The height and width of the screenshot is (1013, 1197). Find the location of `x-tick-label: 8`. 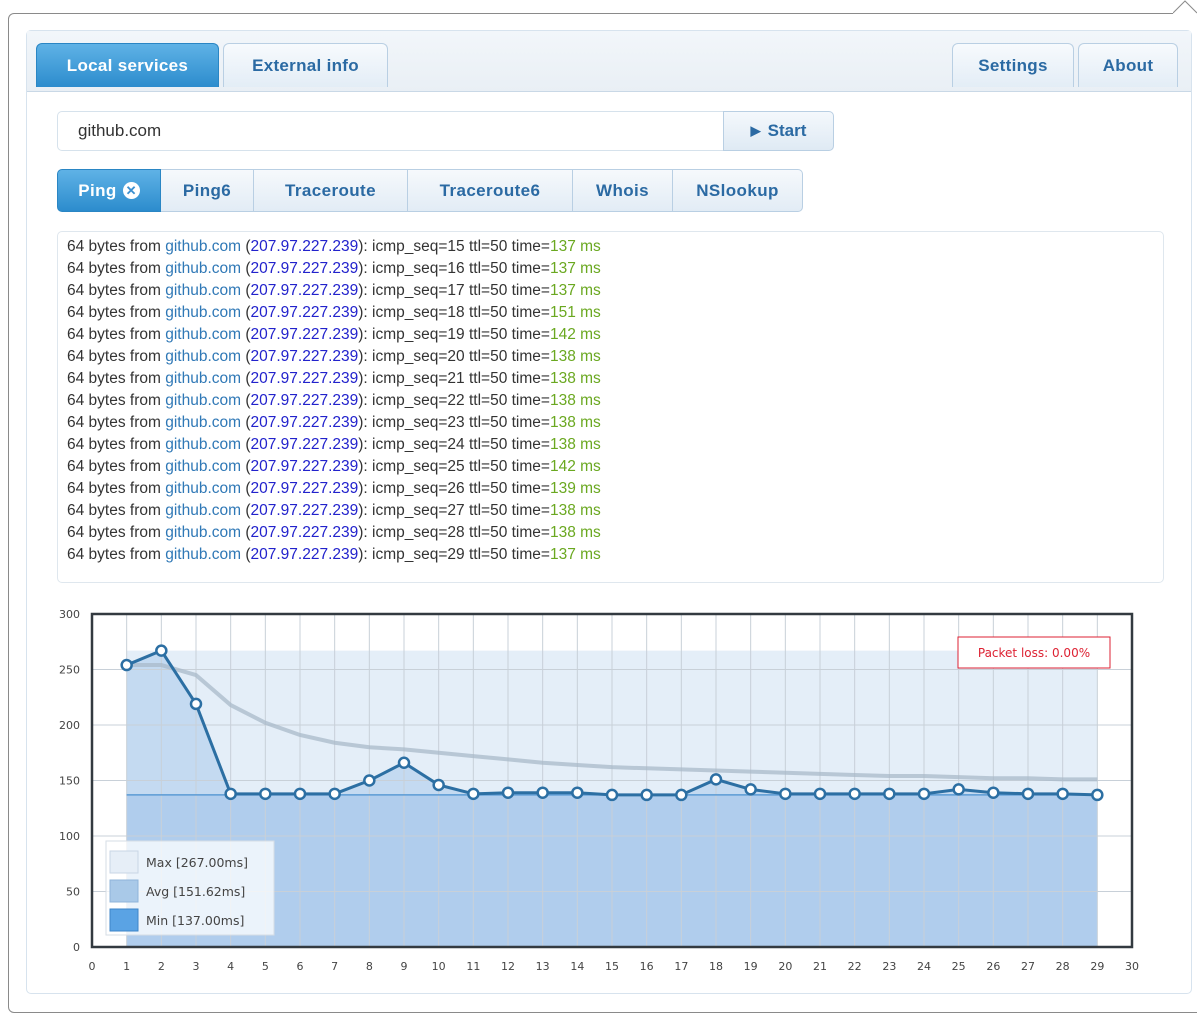

x-tick-label: 8 is located at coordinates (369, 966).